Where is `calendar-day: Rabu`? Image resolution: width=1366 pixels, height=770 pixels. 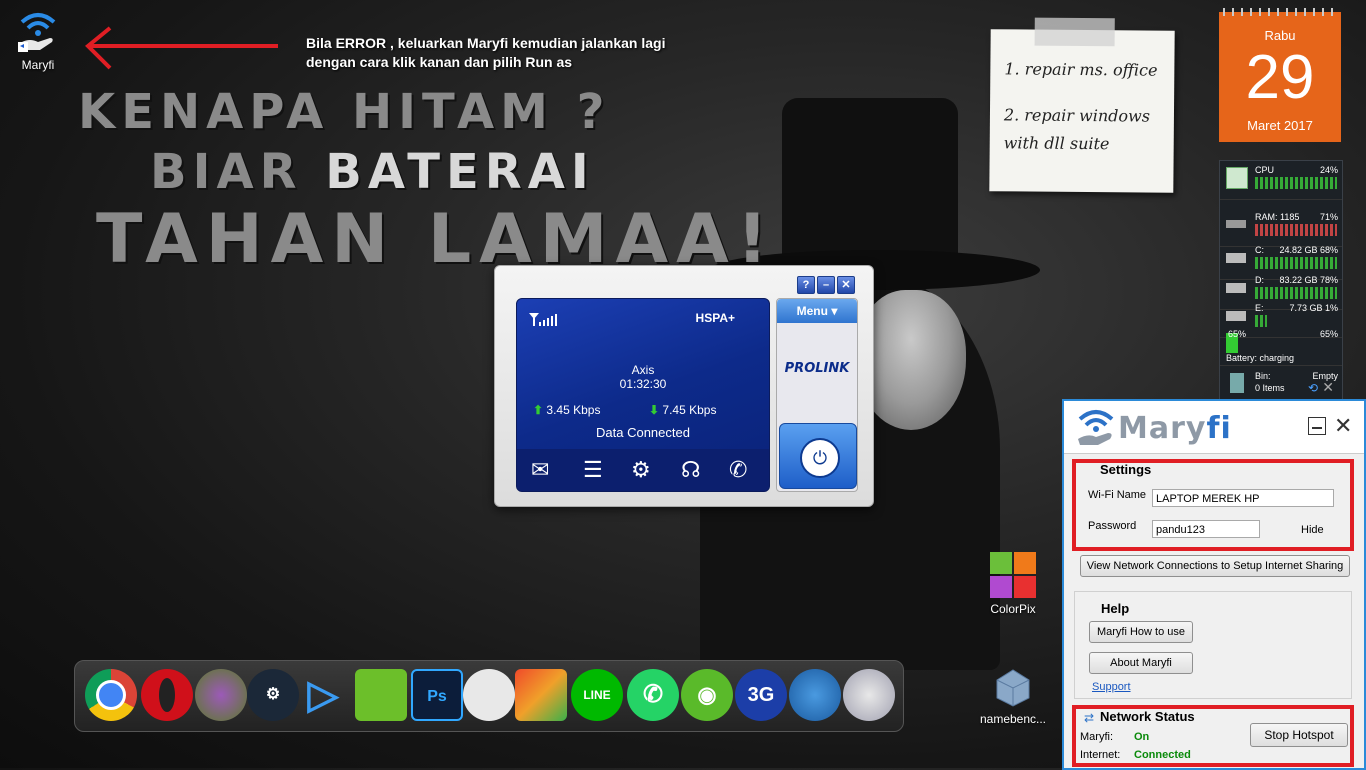
calendar-day: Rabu is located at coordinates (1280, 35).